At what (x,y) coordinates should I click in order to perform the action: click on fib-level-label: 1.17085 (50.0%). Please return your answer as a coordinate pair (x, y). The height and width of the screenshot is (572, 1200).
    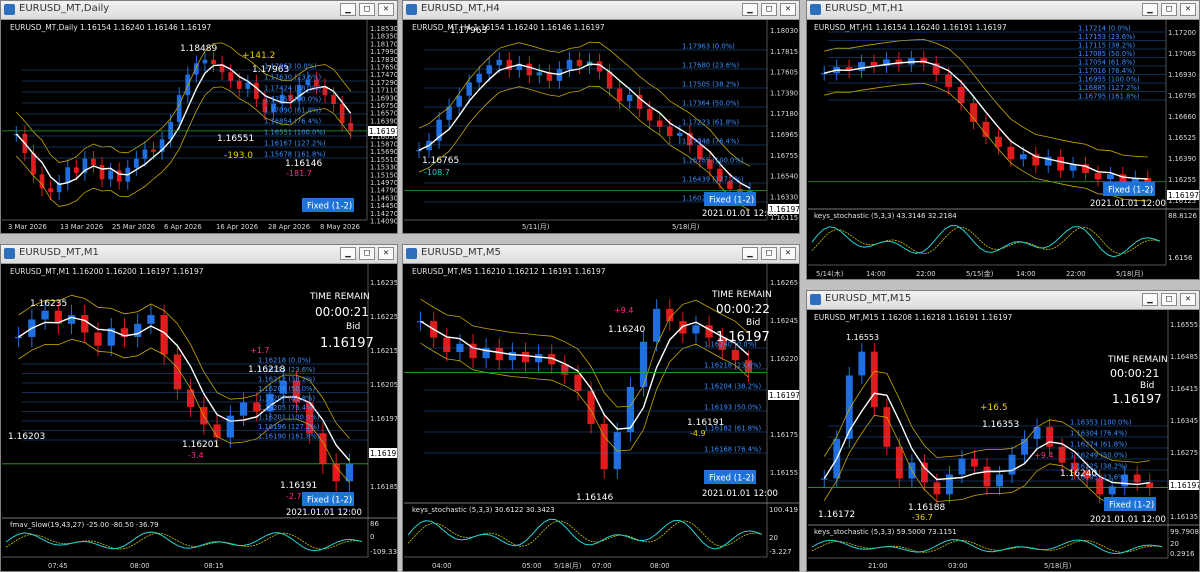
    Looking at the image, I should click on (1107, 54).